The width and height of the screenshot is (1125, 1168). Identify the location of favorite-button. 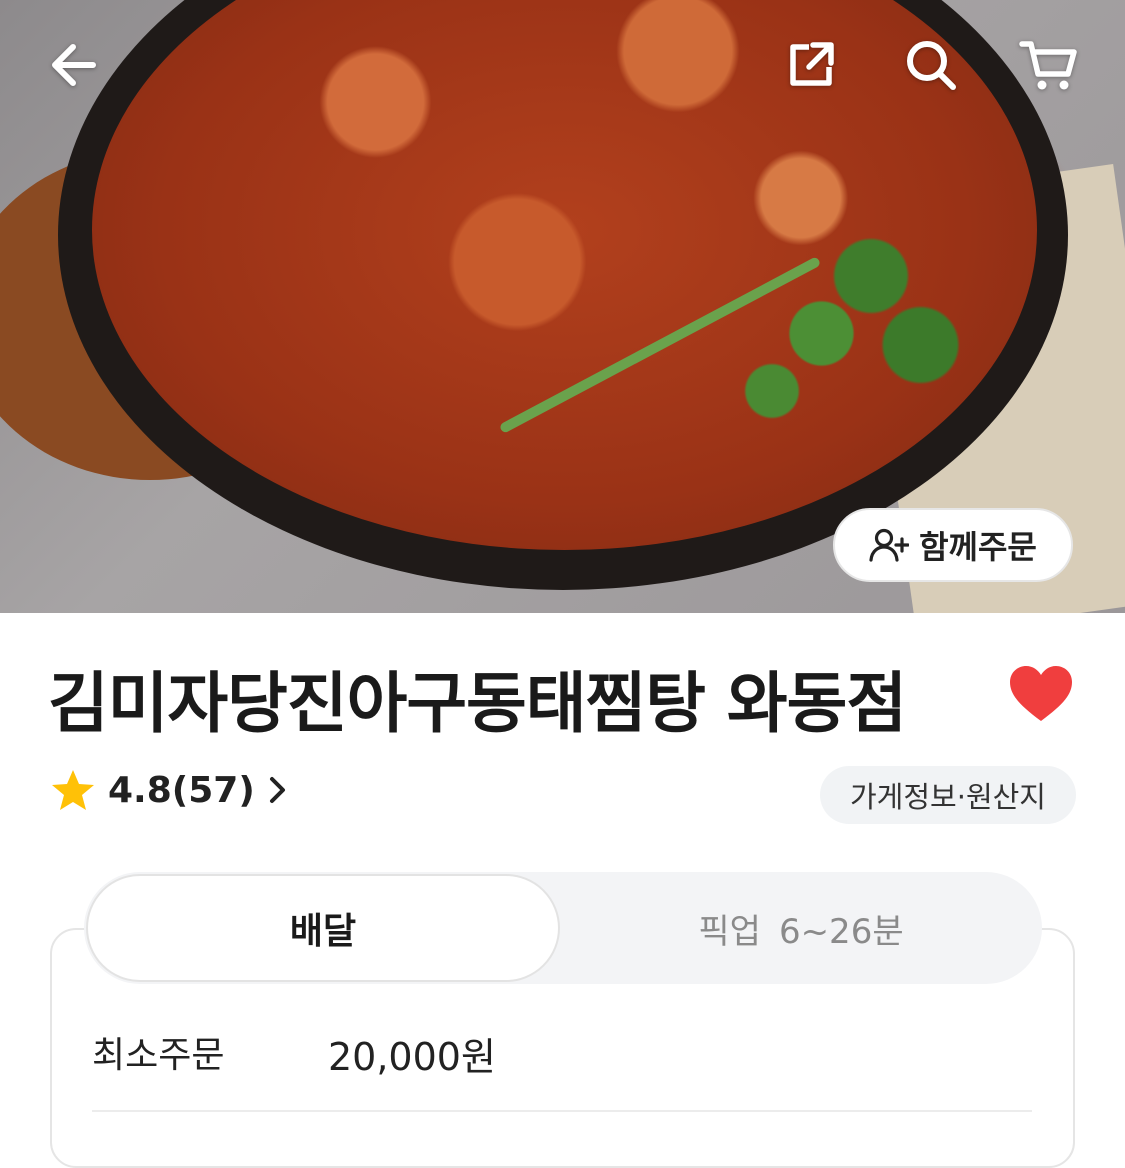
(1041, 694).